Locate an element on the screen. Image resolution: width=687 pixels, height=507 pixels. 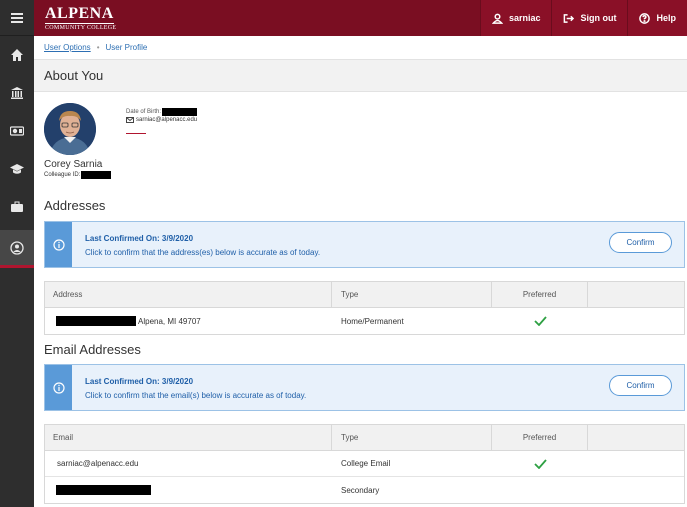
email-type: Secondary is located at coordinates (360, 490).